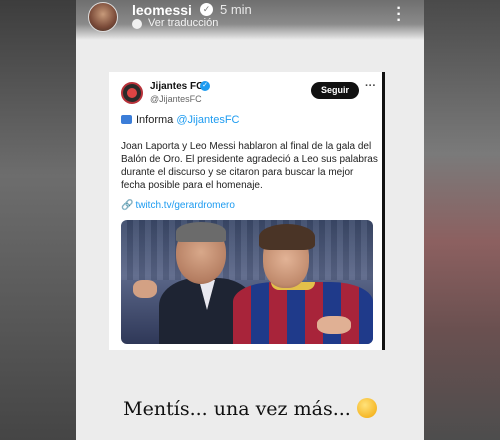 This screenshot has width=500, height=440. I want to click on more-vertical-icon: · · ·, so click(399, 15).